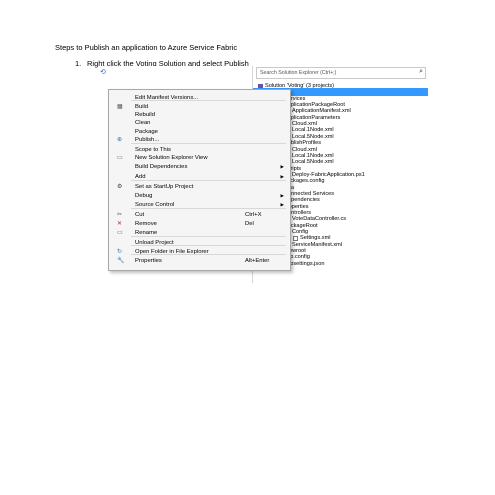 The image size is (495, 495). Describe the element at coordinates (103, 72) in the screenshot. I see `toolbar-icon: ⟲` at that location.